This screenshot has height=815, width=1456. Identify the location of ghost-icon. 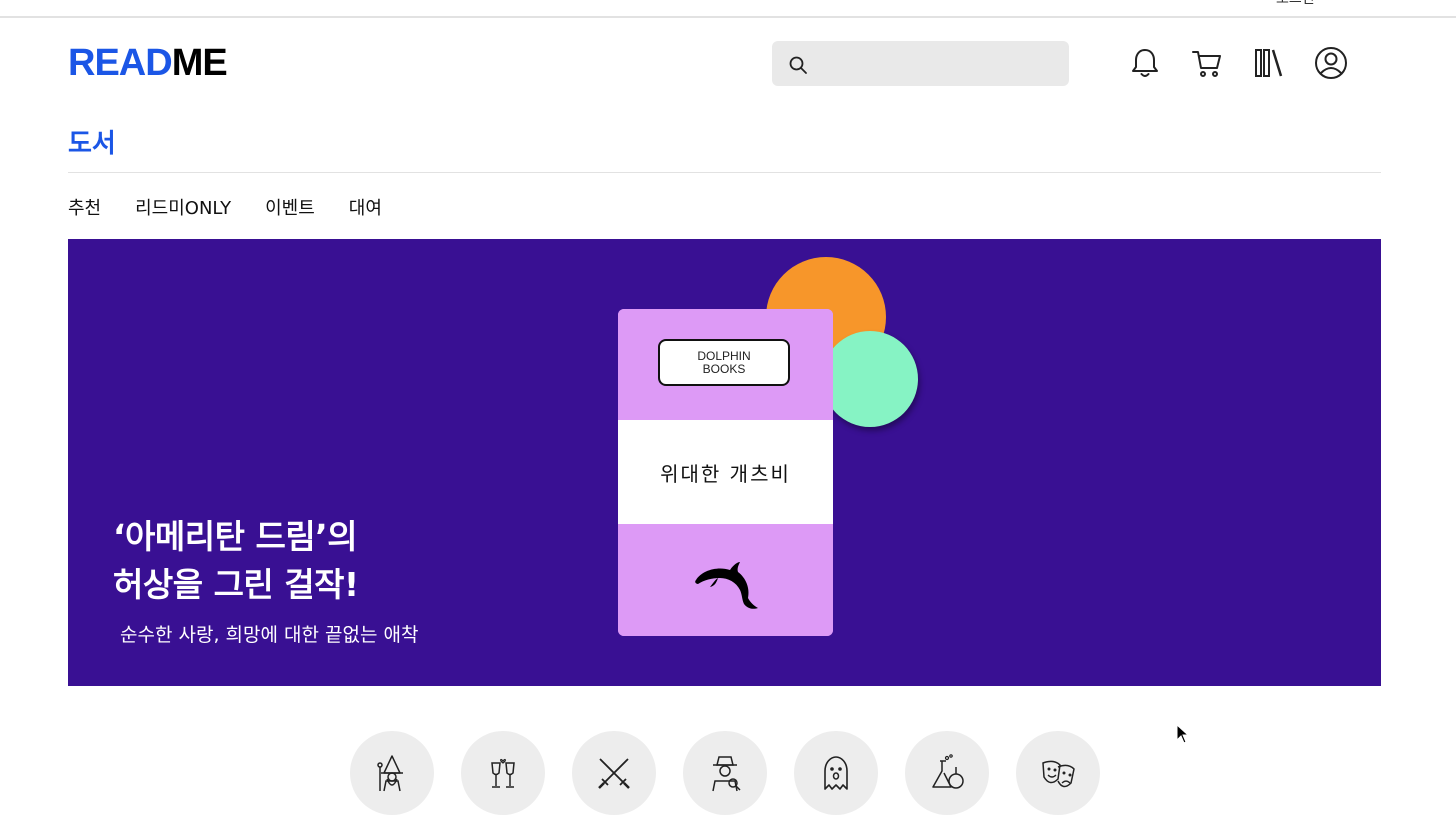
(836, 773).